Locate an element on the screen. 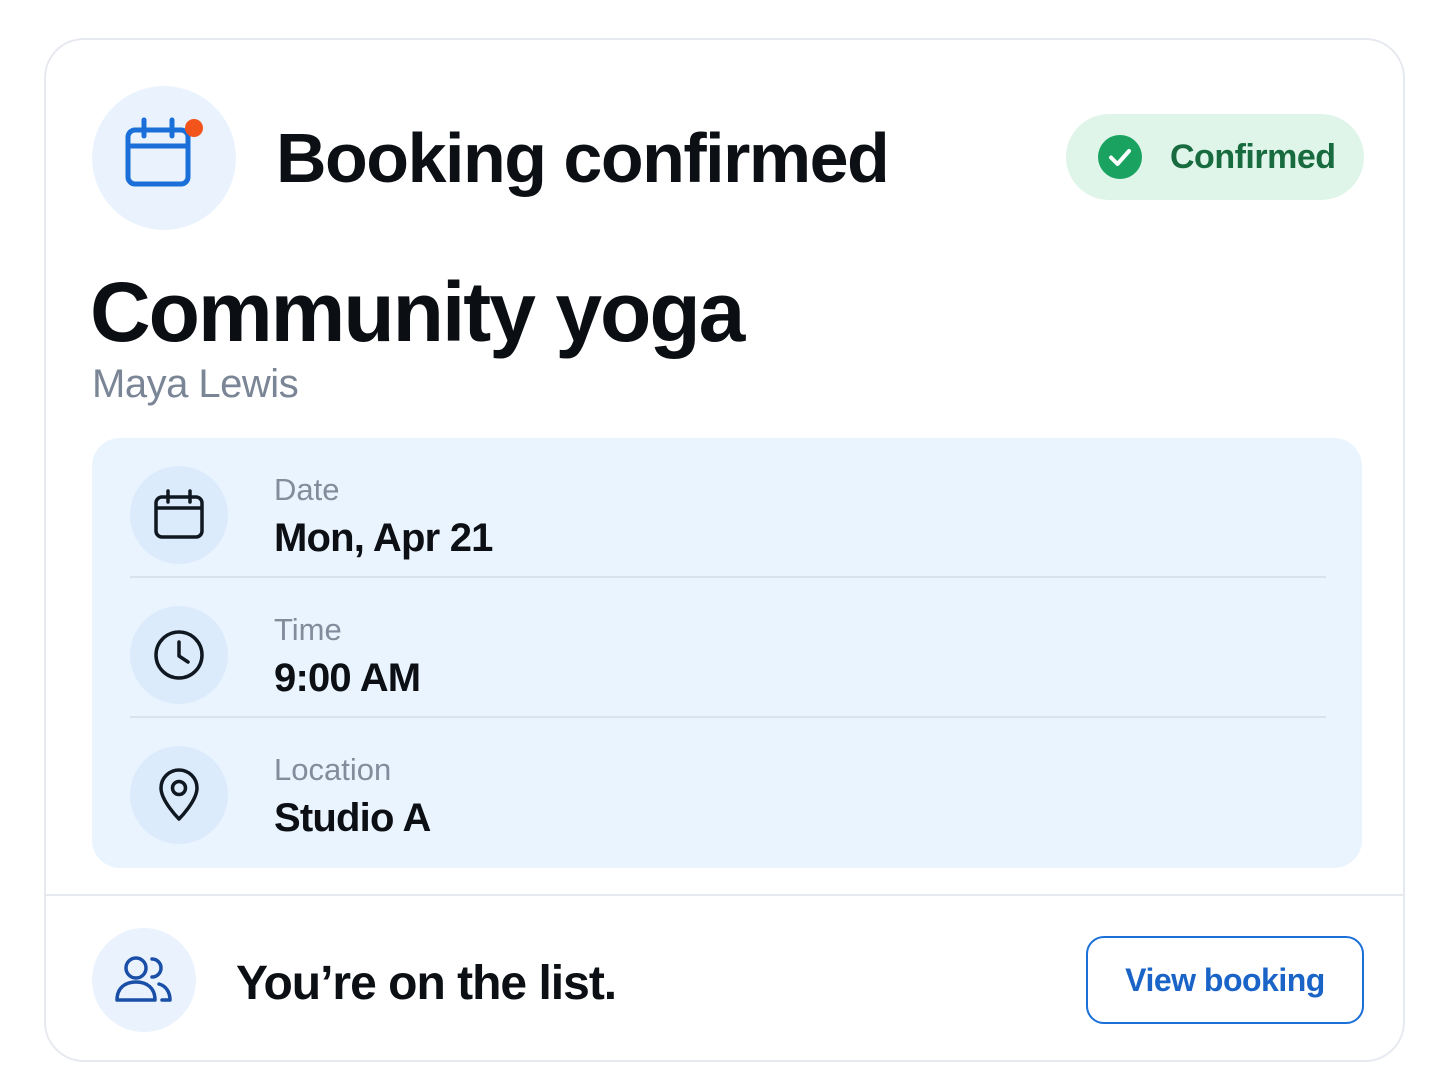 The height and width of the screenshot is (1086, 1448). clock-icon is located at coordinates (179, 655).